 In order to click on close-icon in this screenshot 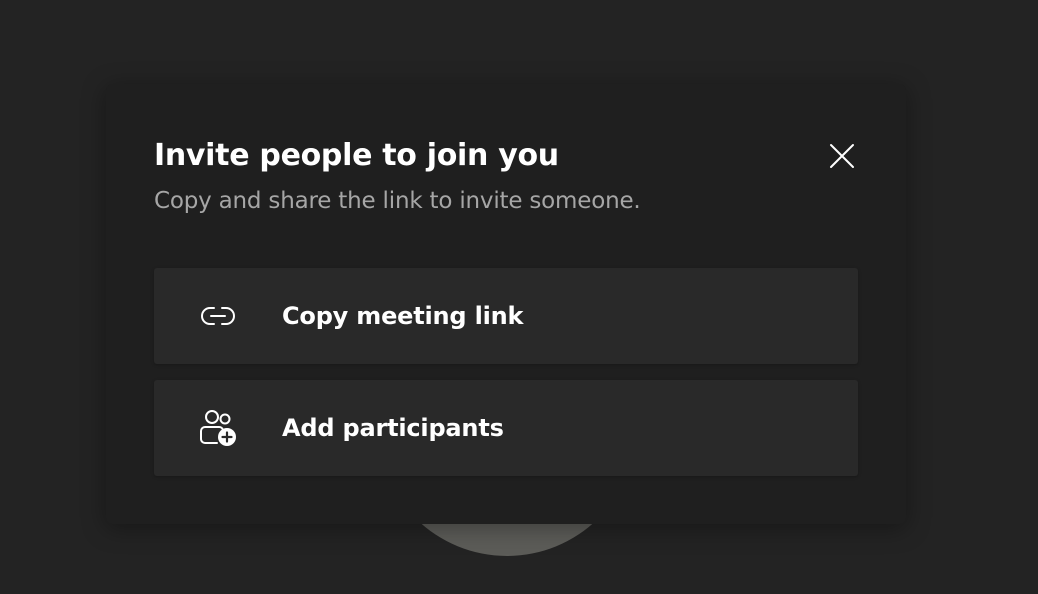, I will do `click(842, 156)`.